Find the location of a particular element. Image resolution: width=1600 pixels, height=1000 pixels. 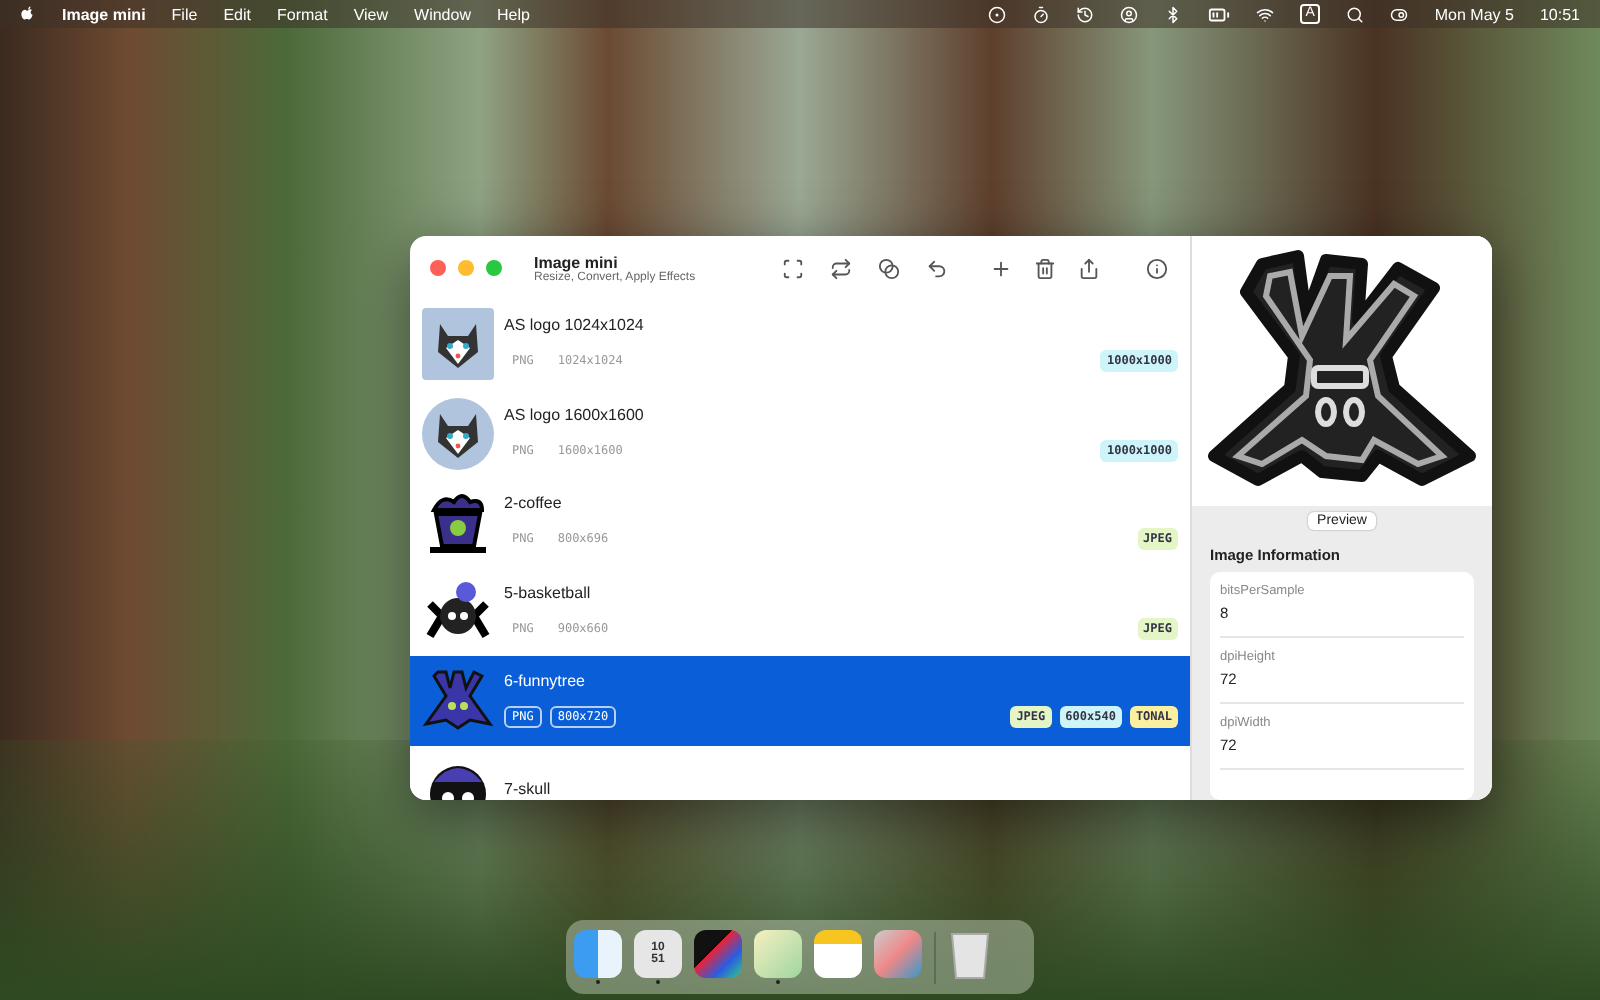

window-title: Image mini is located at coordinates (576, 262).